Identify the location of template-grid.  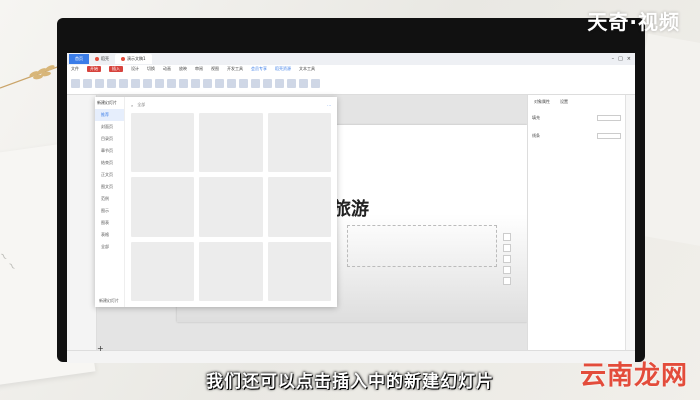
(231, 207).